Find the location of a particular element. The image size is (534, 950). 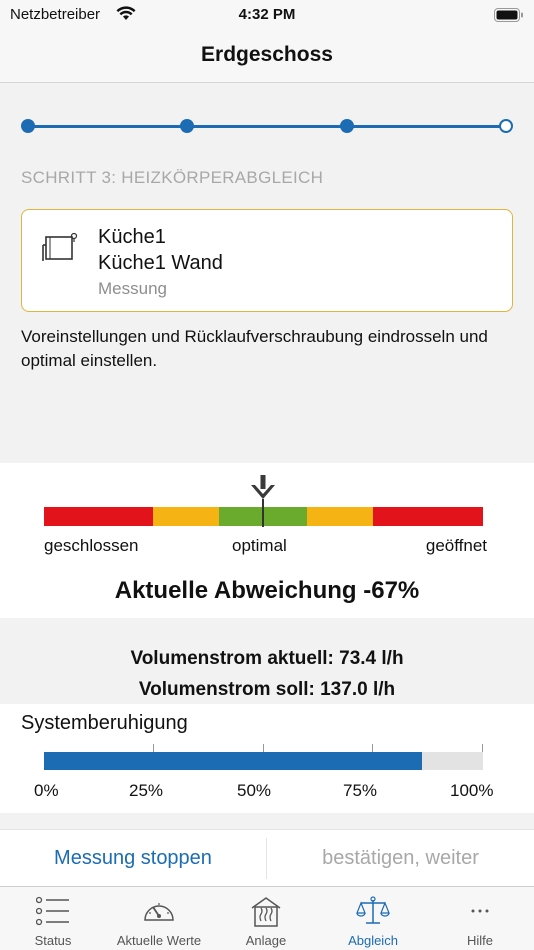

system-calm-title: Systemberuhigung is located at coordinates (104, 723).